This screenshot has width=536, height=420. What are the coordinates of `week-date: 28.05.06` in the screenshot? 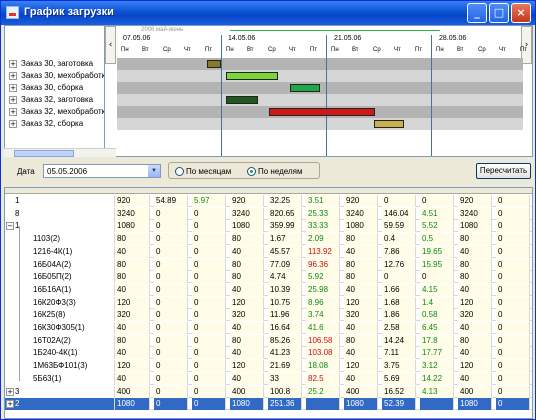 It's located at (453, 38).